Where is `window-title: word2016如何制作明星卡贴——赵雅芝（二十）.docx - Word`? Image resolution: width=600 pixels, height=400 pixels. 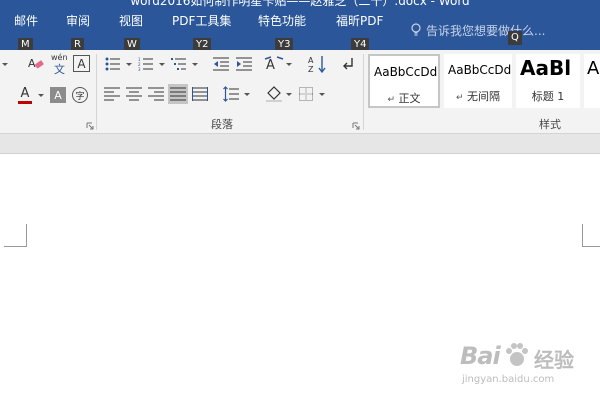
window-title: word2016如何制作明星卡贴——赵雅芝（二十）.docx - Word is located at coordinates (300, 4).